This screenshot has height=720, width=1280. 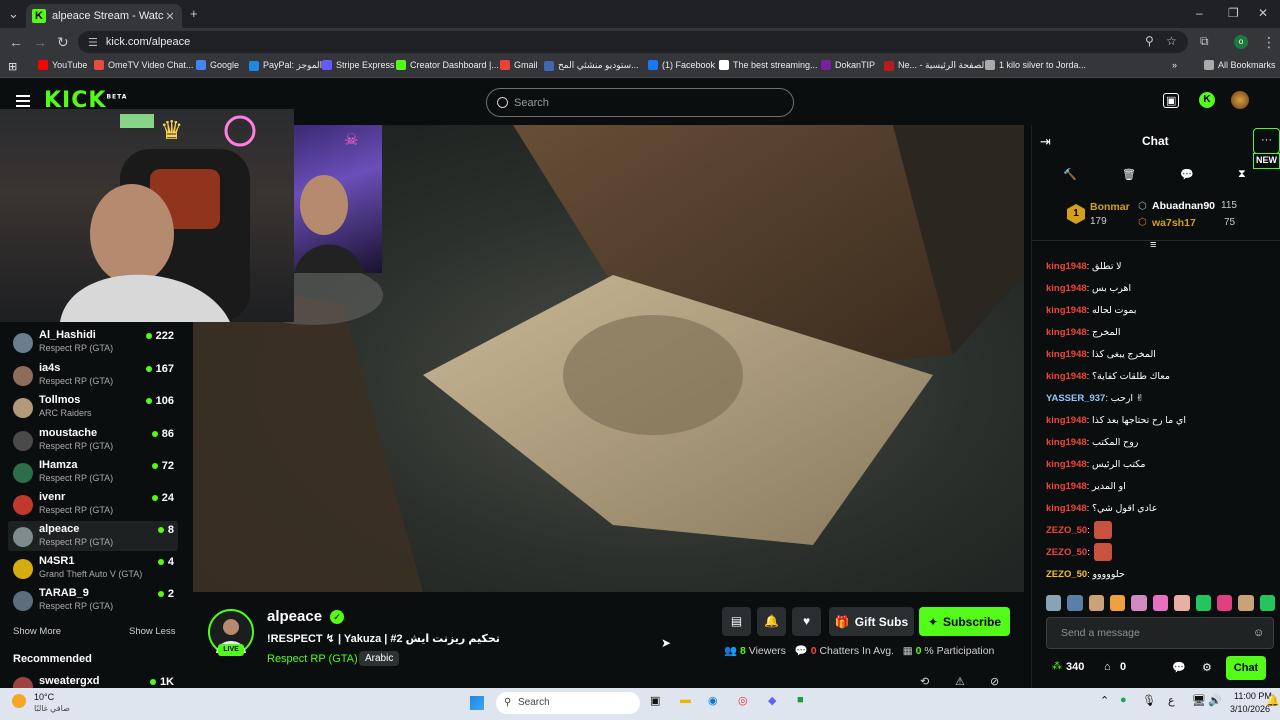 I want to click on delete-icon: 🗑, so click(x=1129, y=174).